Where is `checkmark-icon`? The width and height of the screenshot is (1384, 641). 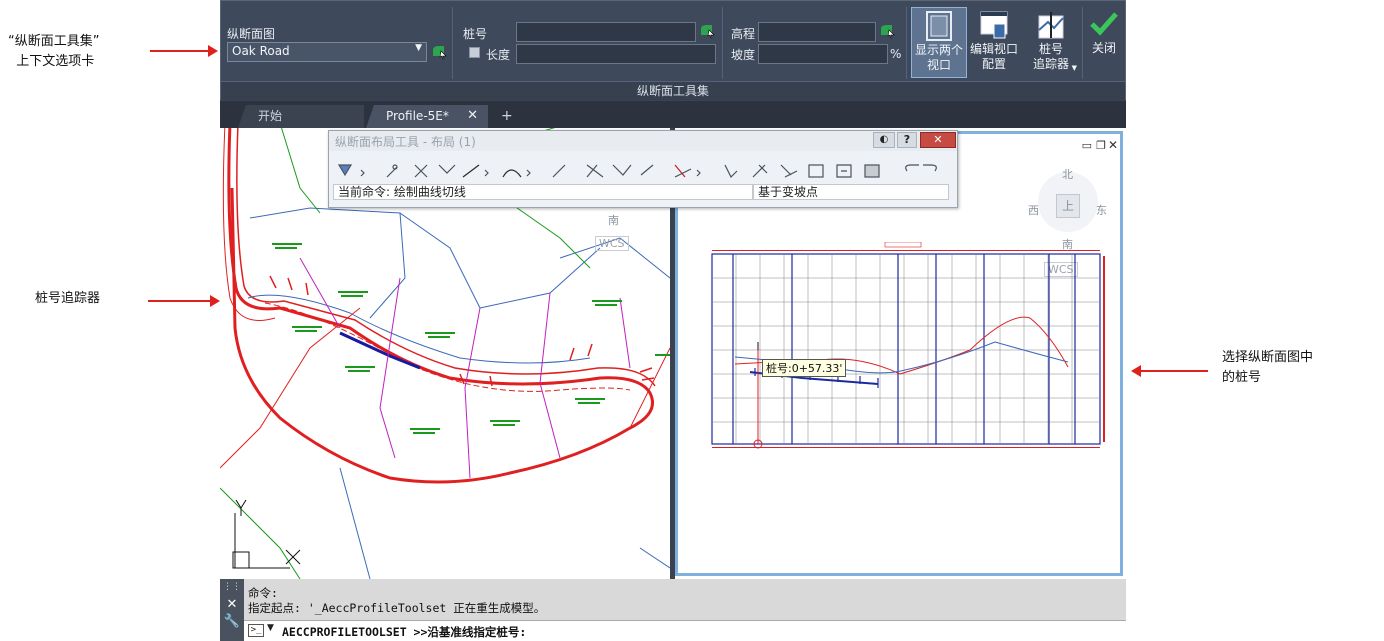 checkmark-icon is located at coordinates (1104, 24).